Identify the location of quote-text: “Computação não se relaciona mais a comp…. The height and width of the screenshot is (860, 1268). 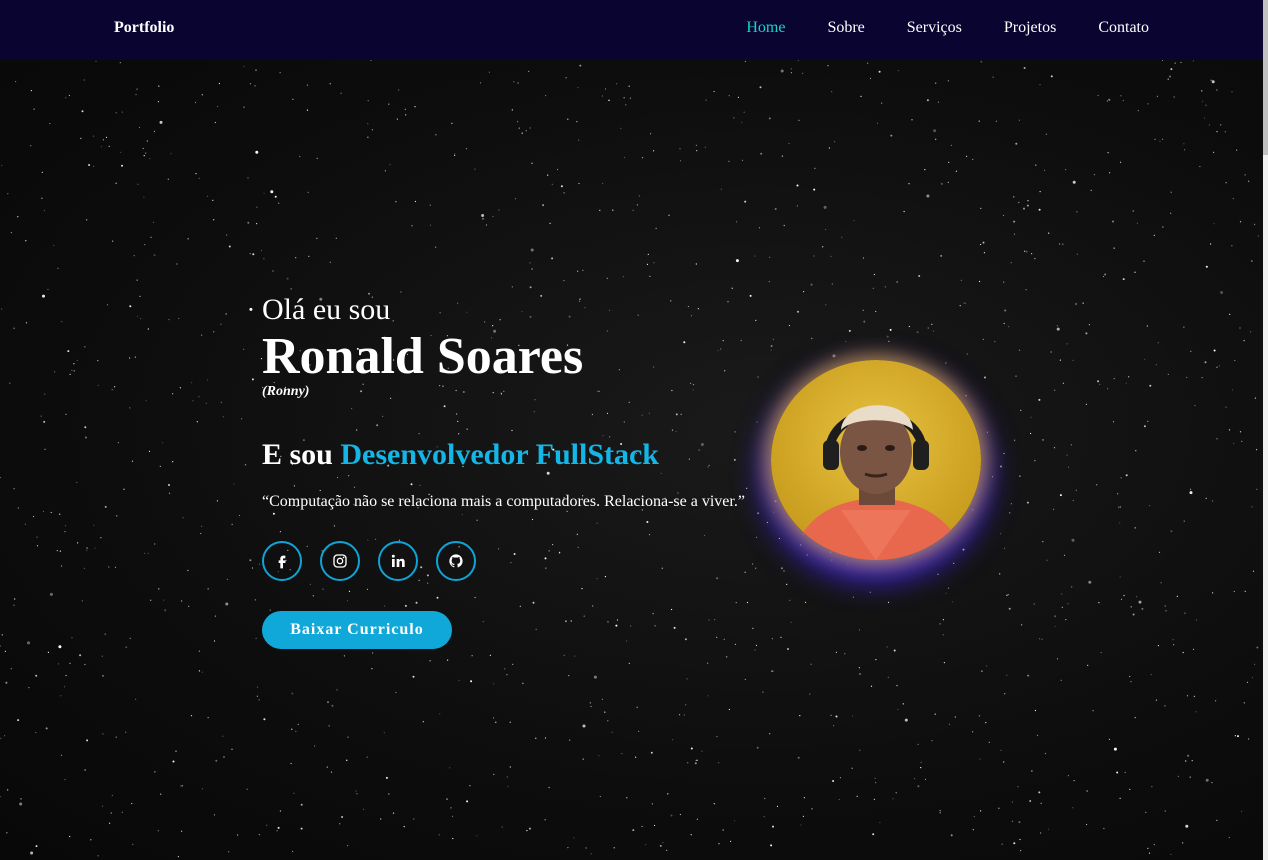
(503, 501).